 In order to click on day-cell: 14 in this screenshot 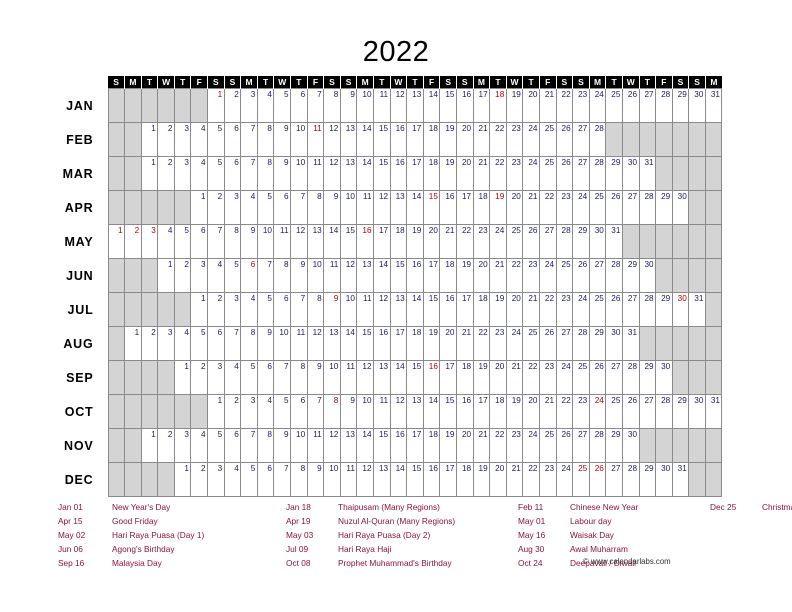, I will do `click(365, 173)`.